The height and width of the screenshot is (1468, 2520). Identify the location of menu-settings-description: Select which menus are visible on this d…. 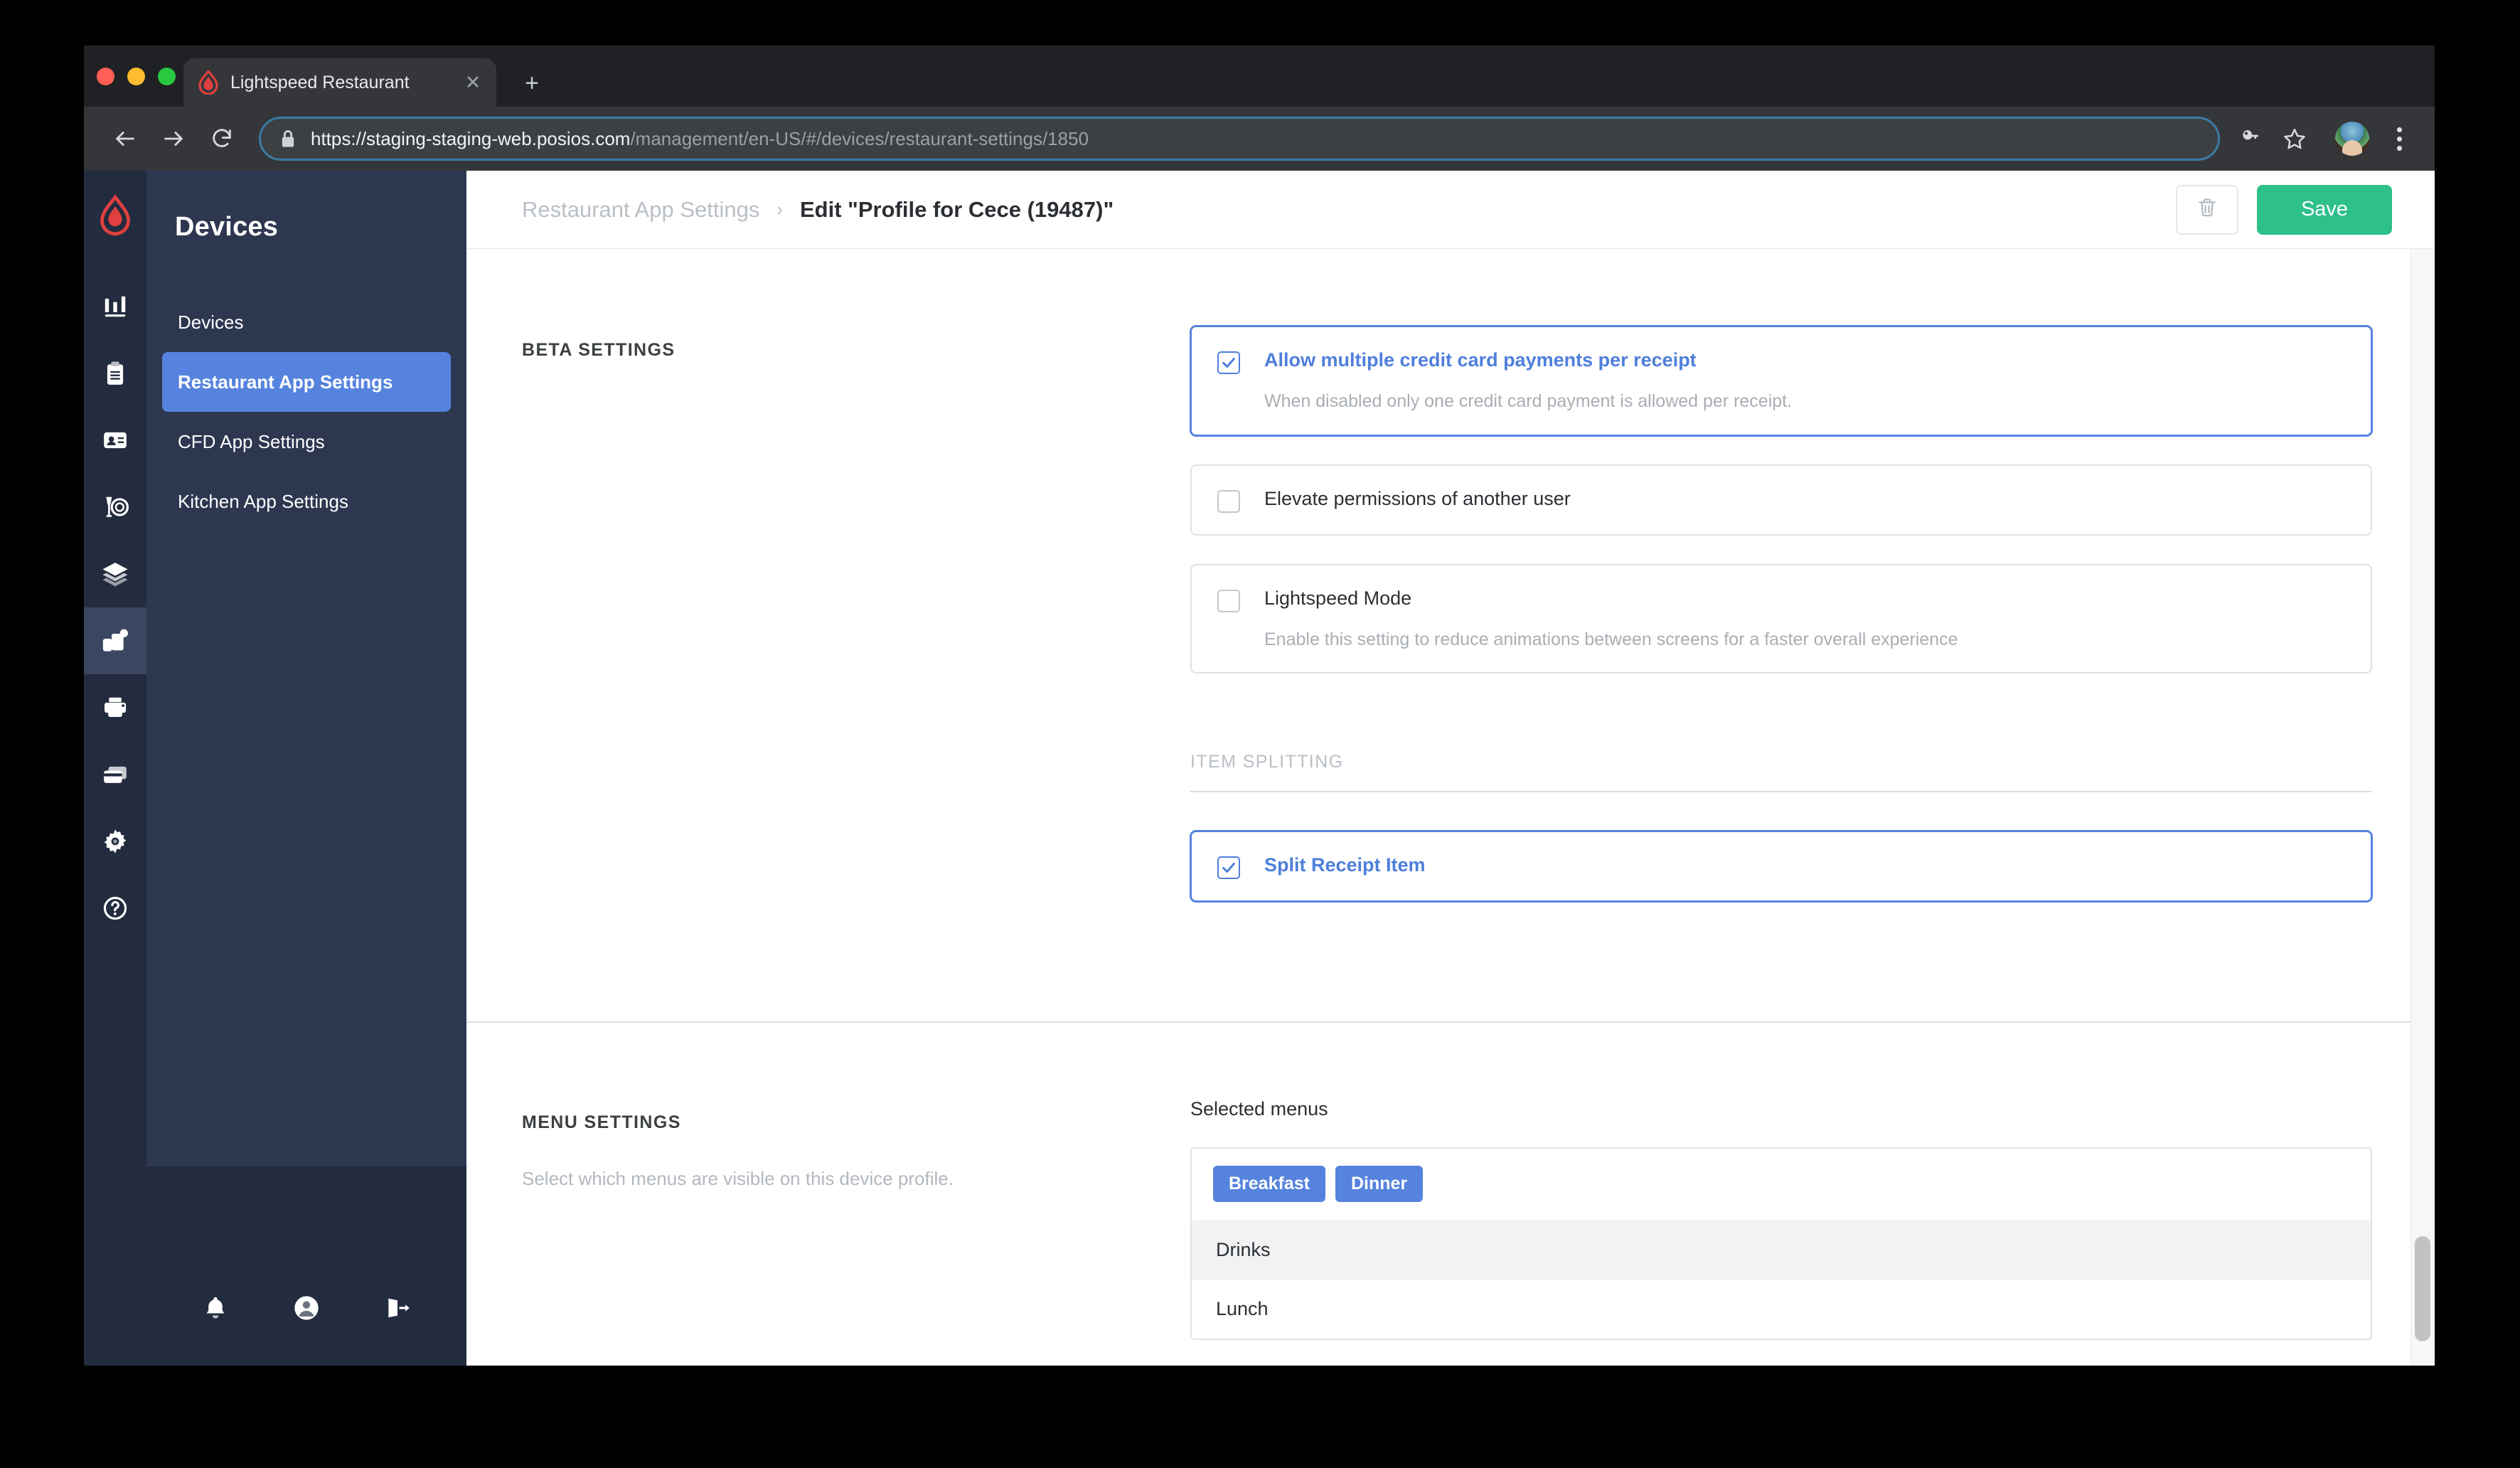
(738, 1179).